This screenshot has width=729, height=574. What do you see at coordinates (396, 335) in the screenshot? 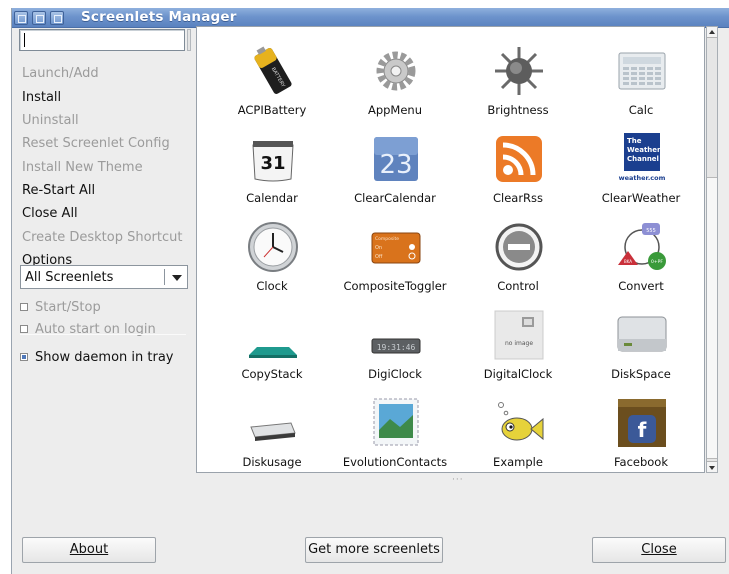
I see `digital-display-icon: 19:31:46` at bounding box center [396, 335].